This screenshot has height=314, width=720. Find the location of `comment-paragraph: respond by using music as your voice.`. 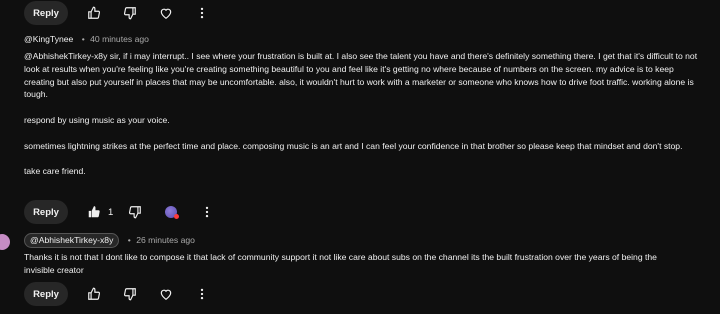

comment-paragraph: respond by using music as your voice. is located at coordinates (97, 119).